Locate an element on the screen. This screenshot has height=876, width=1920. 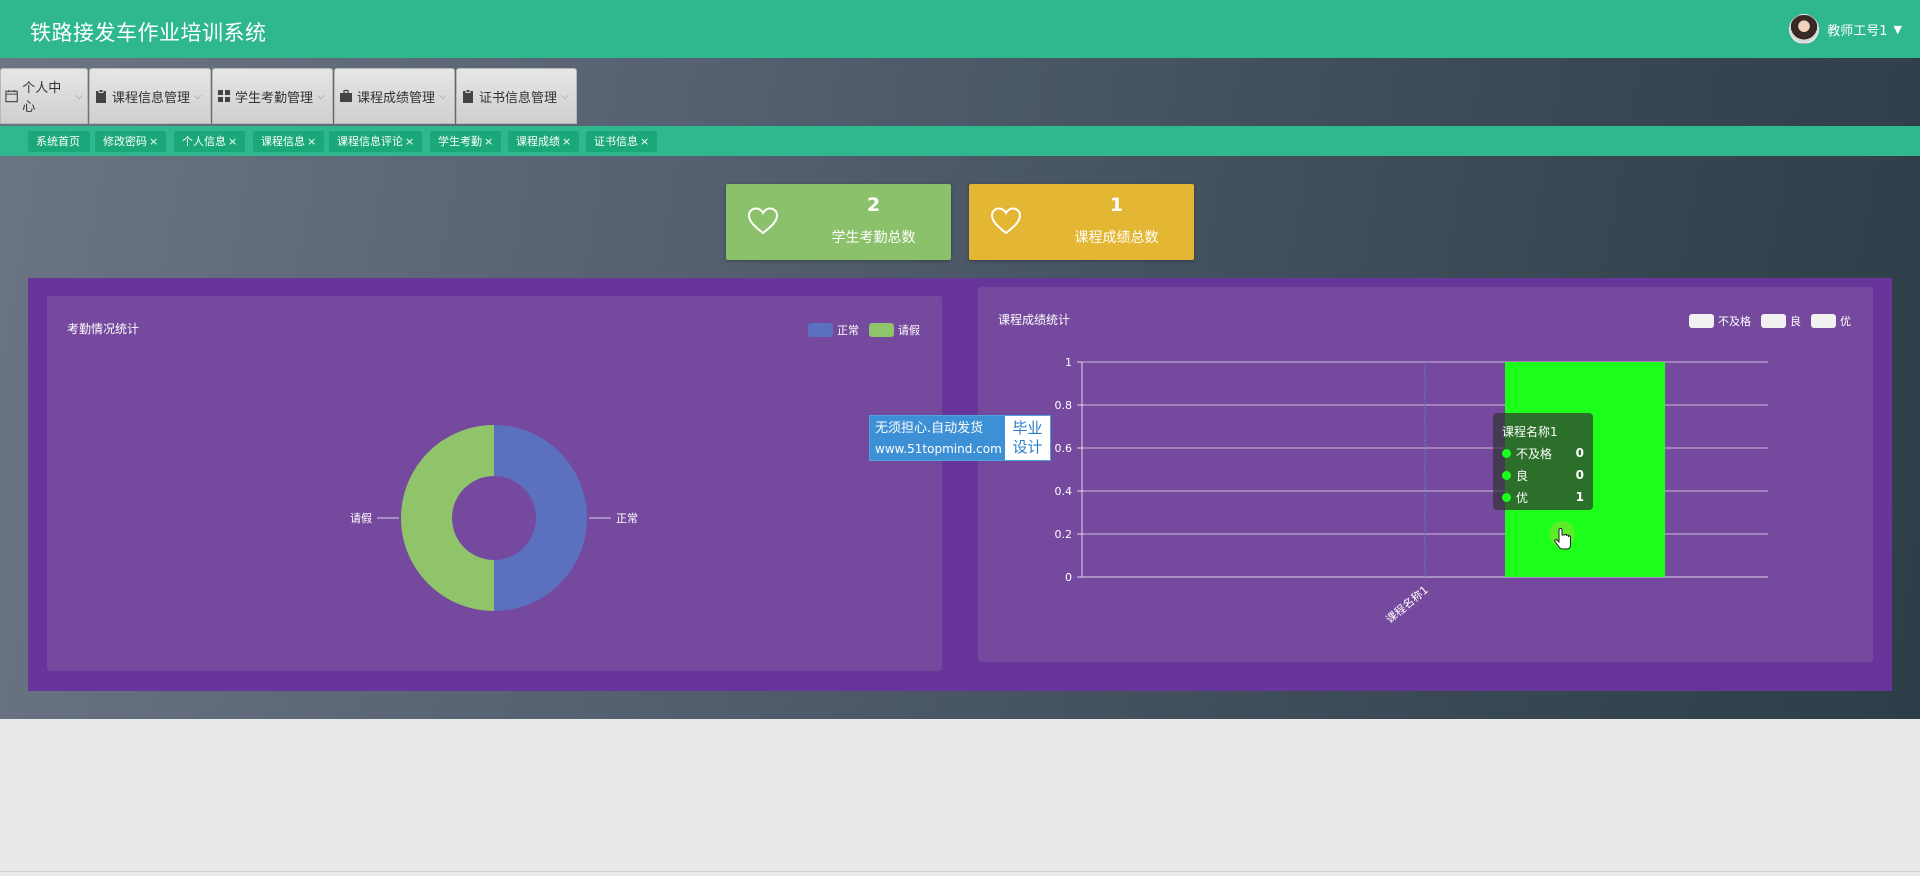
caret-down-icon: ▼ is located at coordinates (1898, 29).